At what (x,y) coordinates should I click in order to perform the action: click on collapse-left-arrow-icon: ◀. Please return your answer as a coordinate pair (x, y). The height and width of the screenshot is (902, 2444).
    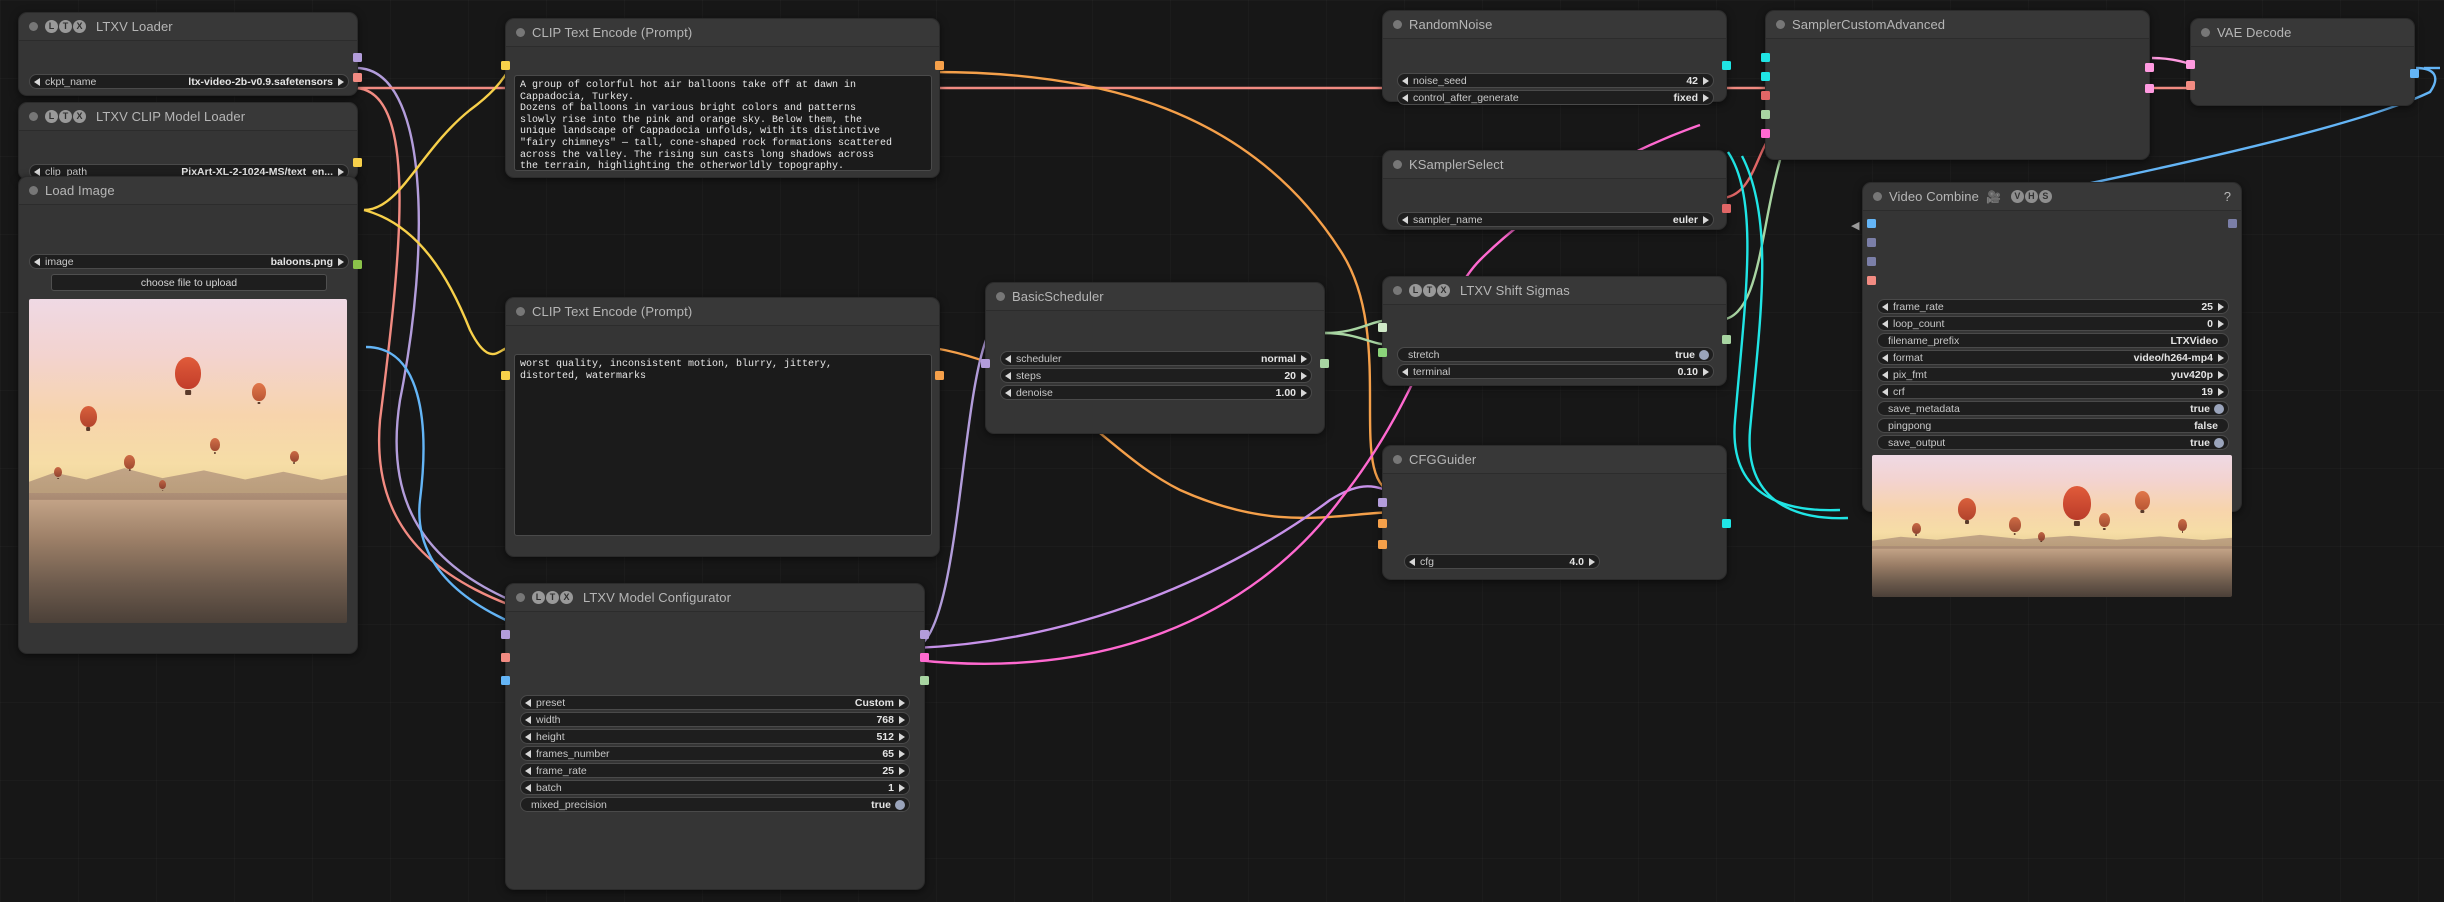
    Looking at the image, I should click on (1855, 225).